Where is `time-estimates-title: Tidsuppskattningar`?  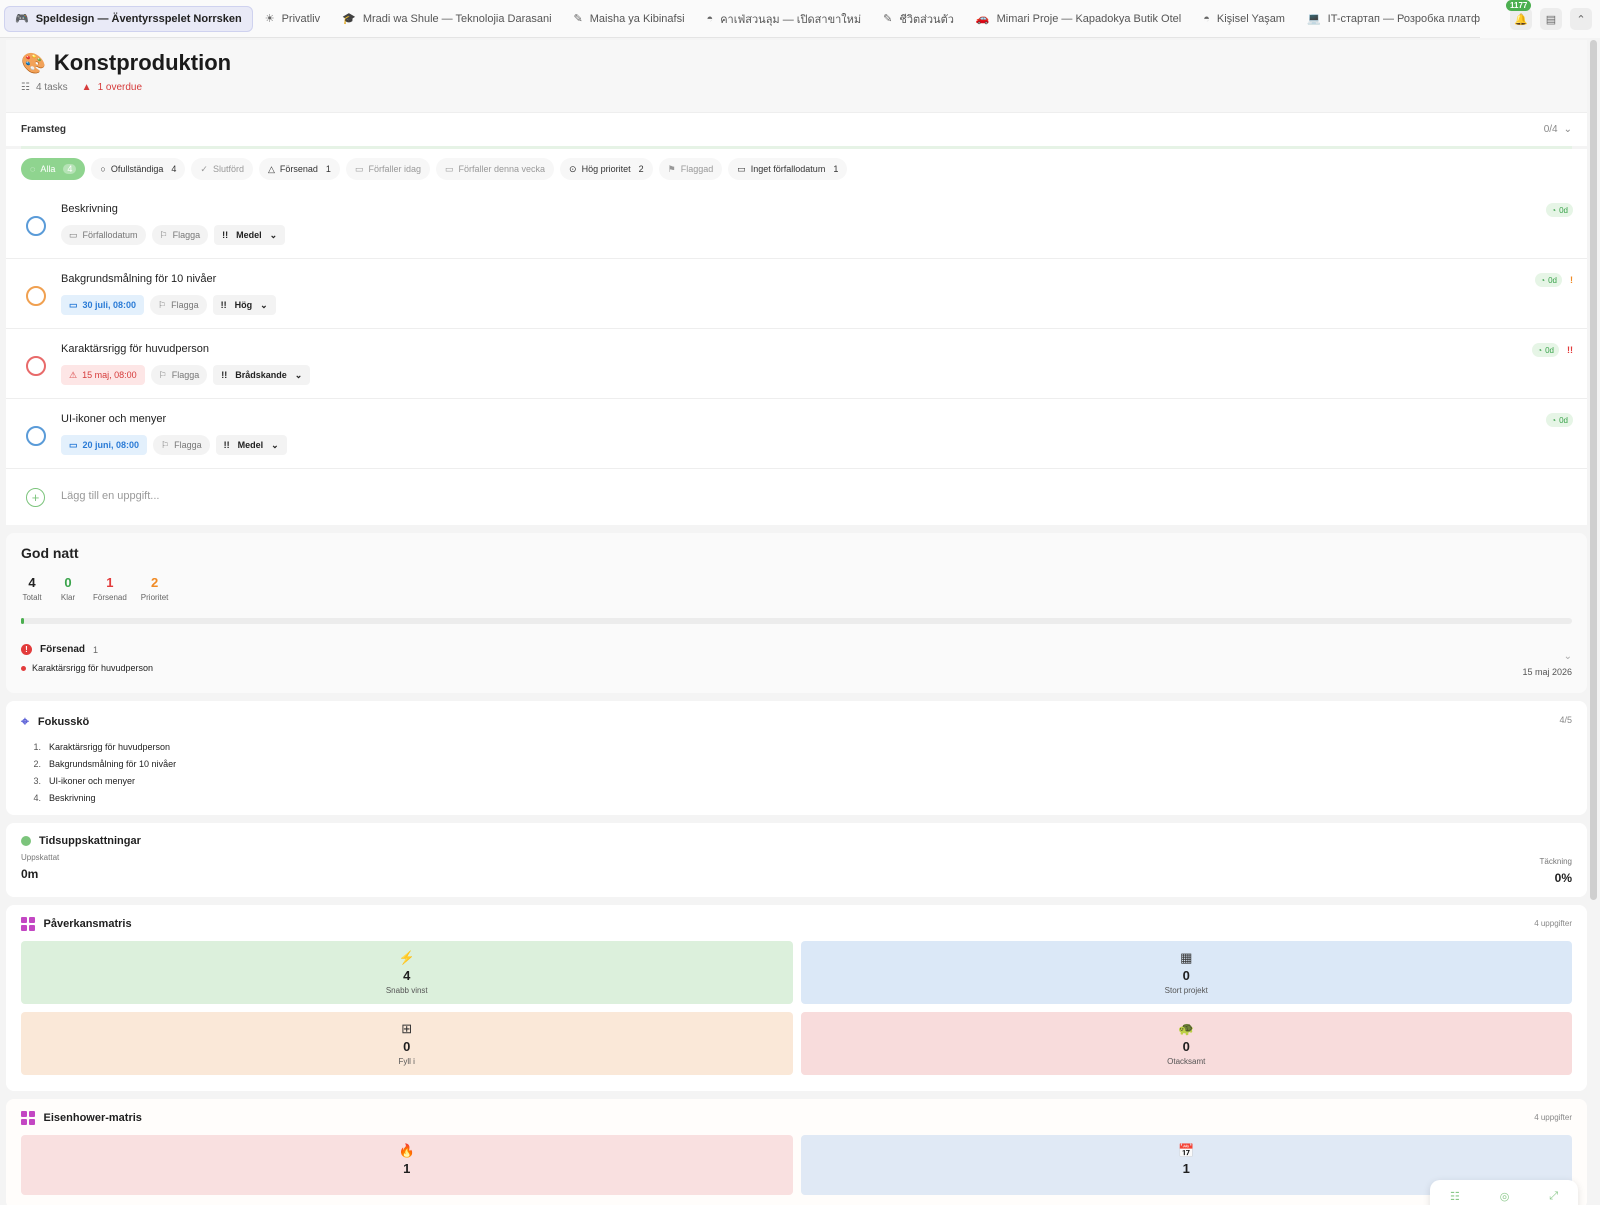 time-estimates-title: Tidsuppskattningar is located at coordinates (90, 841).